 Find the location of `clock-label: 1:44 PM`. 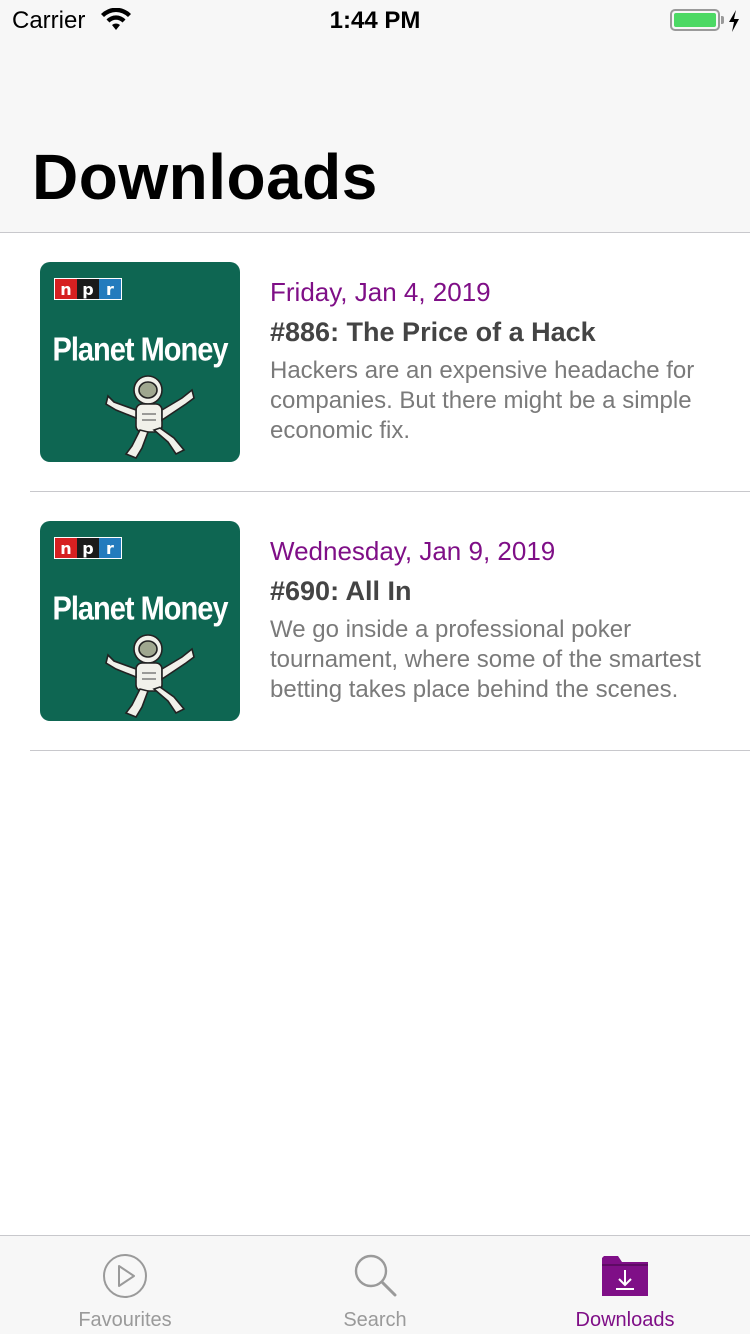

clock-label: 1:44 PM is located at coordinates (375, 20).